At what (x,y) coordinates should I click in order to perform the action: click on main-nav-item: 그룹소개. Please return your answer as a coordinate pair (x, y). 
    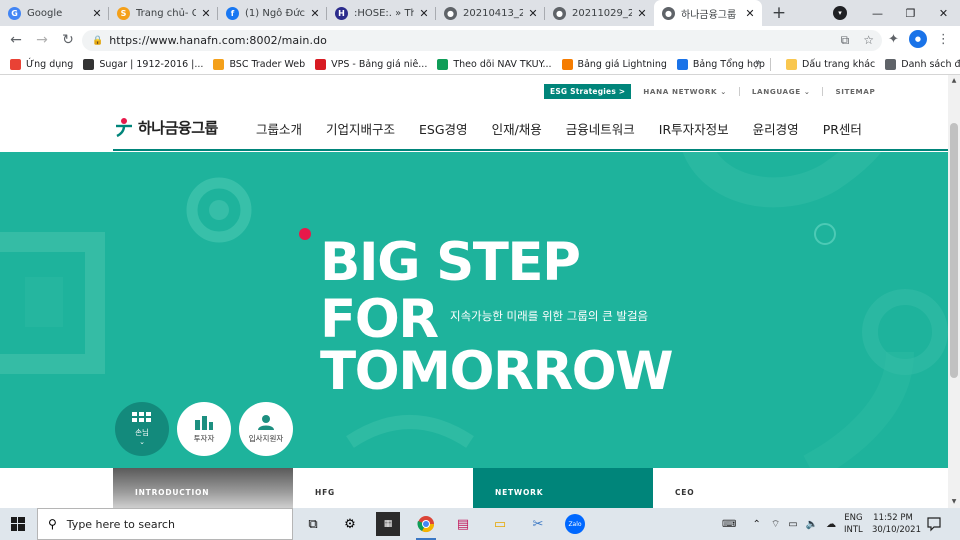
    Looking at the image, I should click on (279, 128).